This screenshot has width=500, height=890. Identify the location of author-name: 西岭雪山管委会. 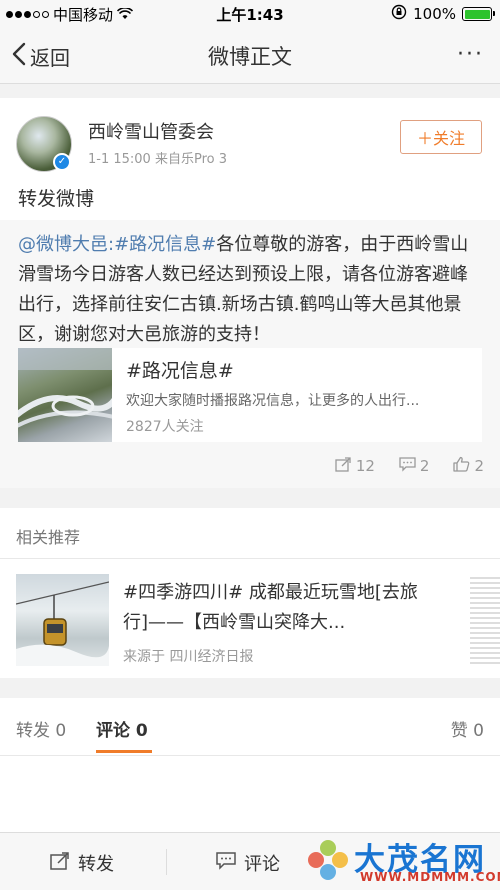
(151, 131).